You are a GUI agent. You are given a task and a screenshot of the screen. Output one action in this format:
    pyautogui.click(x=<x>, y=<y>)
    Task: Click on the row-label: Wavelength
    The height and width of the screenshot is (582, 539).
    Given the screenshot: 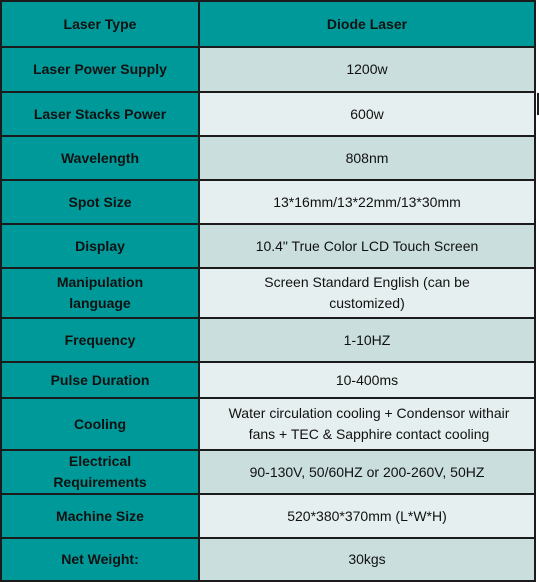 What is the action you would take?
    pyautogui.click(x=100, y=158)
    